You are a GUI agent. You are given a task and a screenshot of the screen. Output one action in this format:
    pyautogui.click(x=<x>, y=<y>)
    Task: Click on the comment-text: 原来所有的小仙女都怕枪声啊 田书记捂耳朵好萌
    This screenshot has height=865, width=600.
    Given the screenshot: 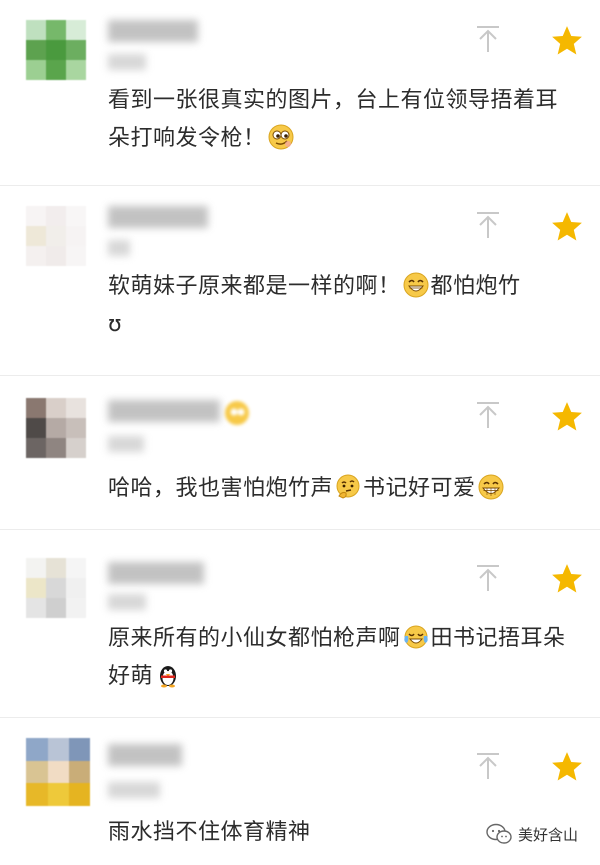 What is the action you would take?
    pyautogui.click(x=337, y=657)
    